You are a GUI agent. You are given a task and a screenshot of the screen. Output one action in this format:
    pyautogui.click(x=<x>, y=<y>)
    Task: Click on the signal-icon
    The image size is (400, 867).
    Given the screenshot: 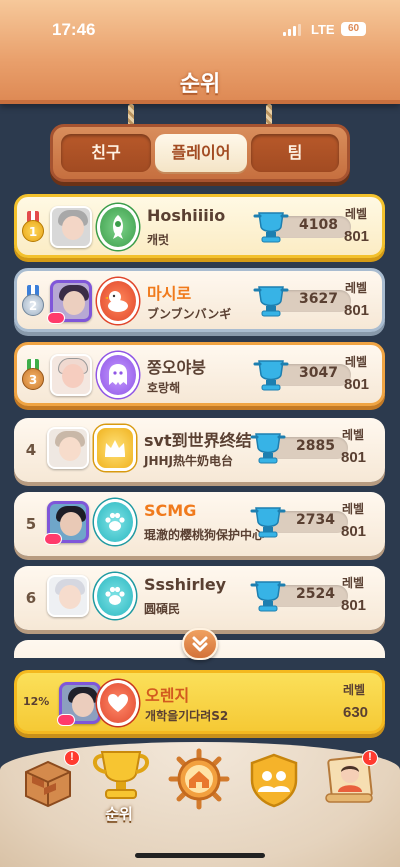 What is the action you would take?
    pyautogui.click(x=293, y=30)
    